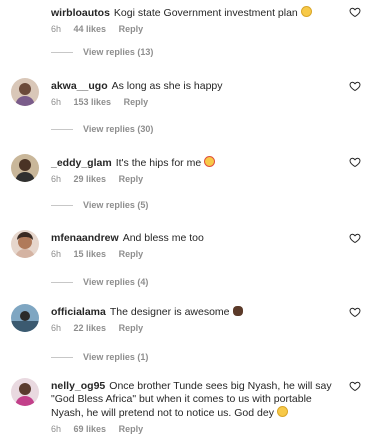 The height and width of the screenshot is (446, 371). What do you see at coordinates (167, 86) in the screenshot?
I see `comment-body: As long as she is happy` at bounding box center [167, 86].